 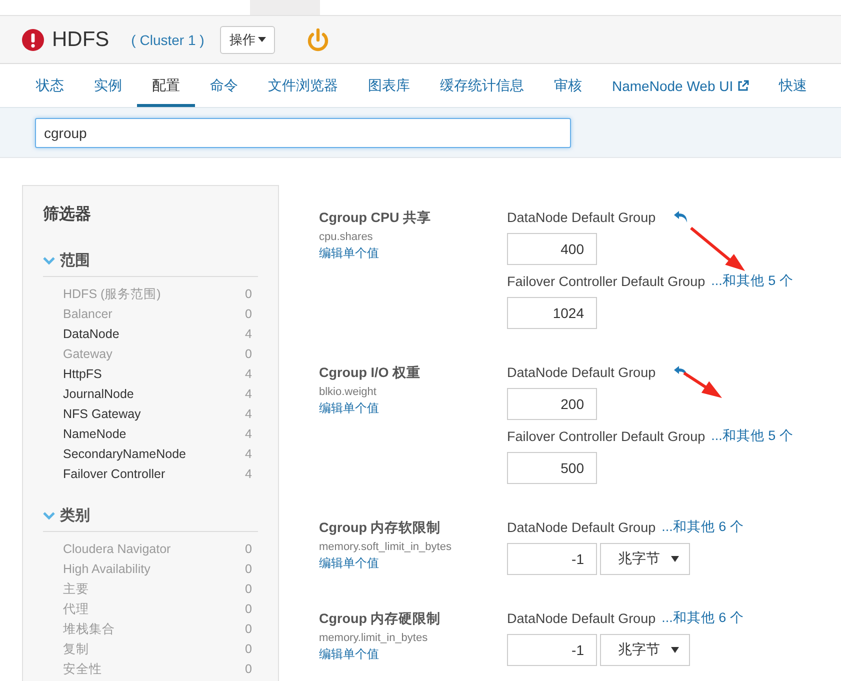 I want to click on nav-tab: 文件浏览器, so click(x=303, y=87).